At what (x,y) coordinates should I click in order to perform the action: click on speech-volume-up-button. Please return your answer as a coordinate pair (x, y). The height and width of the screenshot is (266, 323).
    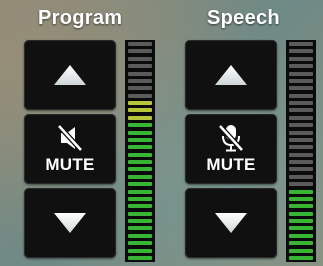
    Looking at the image, I should click on (231, 75).